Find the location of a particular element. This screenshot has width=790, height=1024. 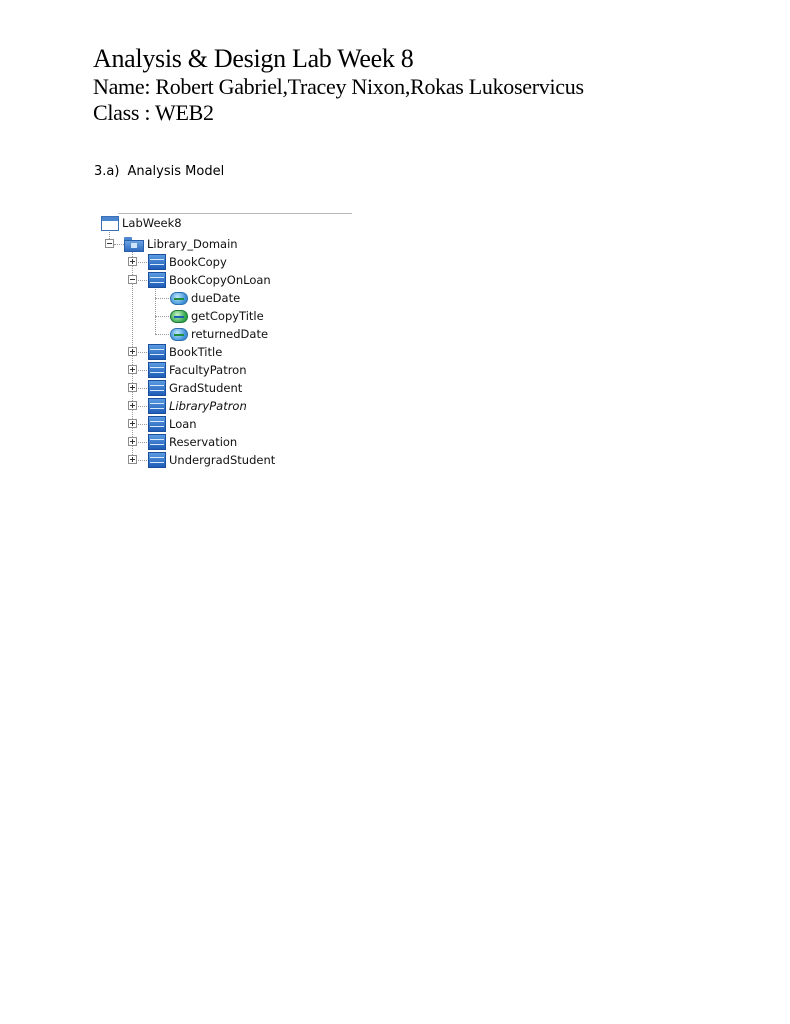

tree-item-class: Reservation is located at coordinates (192, 442).